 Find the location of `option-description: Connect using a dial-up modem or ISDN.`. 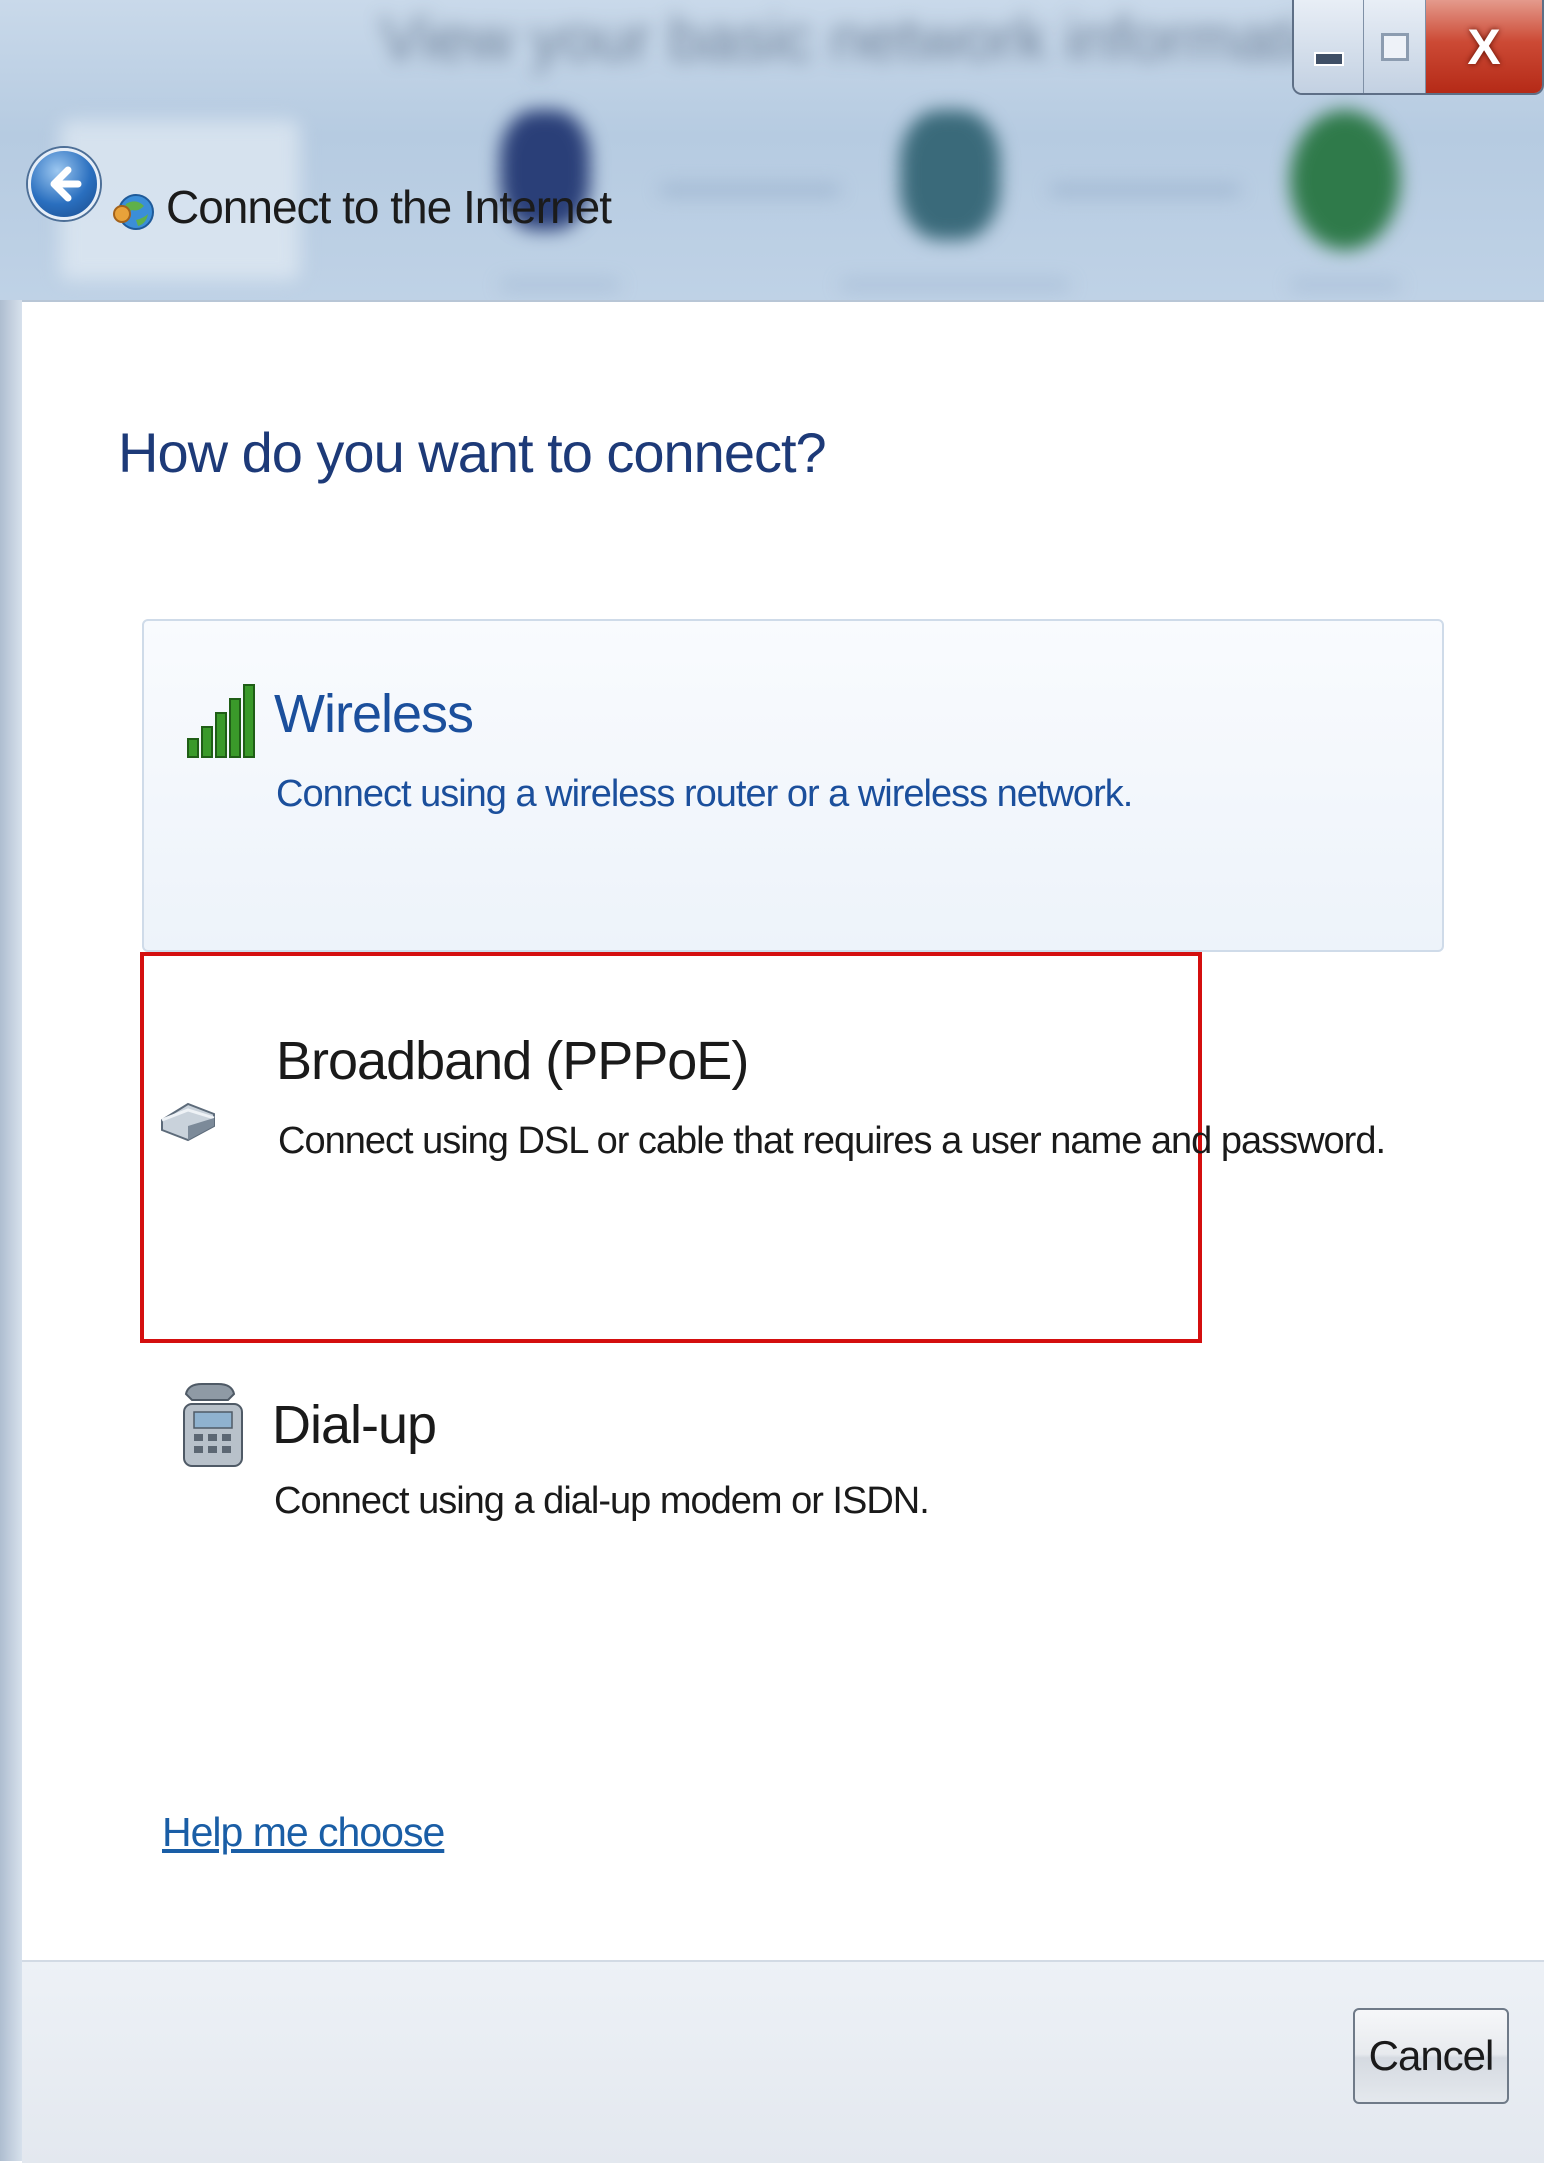

option-description: Connect using a dial-up modem or ISDN. is located at coordinates (602, 1501).